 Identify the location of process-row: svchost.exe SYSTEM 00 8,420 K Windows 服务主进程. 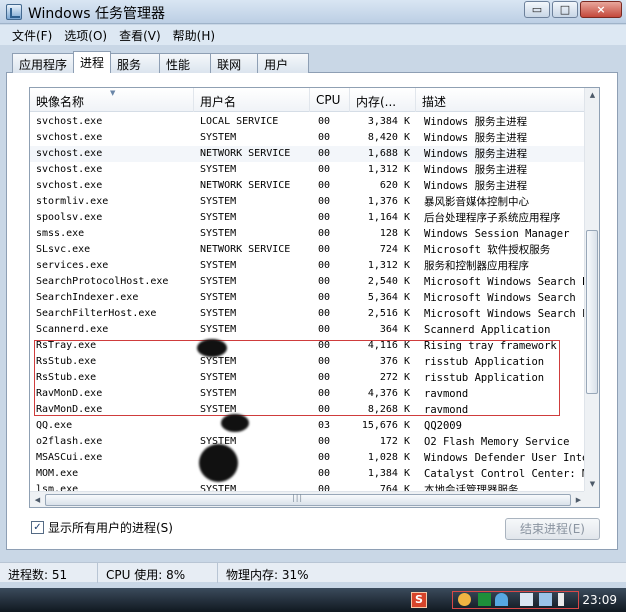
(308, 138).